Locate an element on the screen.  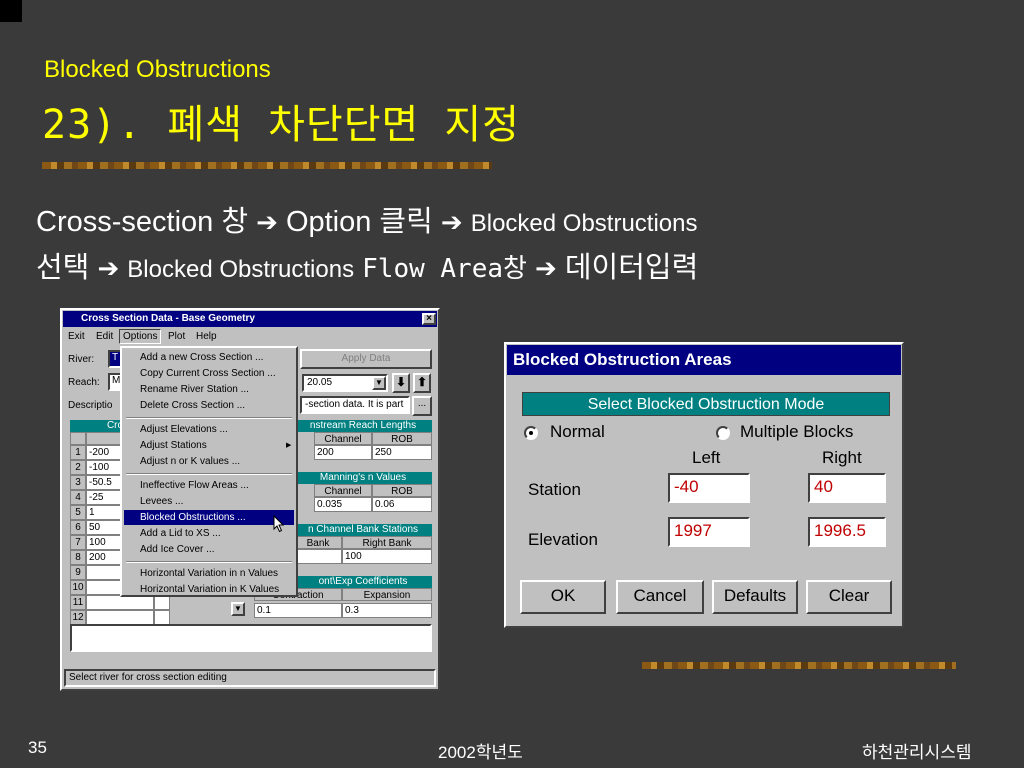
cross-section-titlebar: Cross Section Data - Base Geometry is located at coordinates (250, 319).